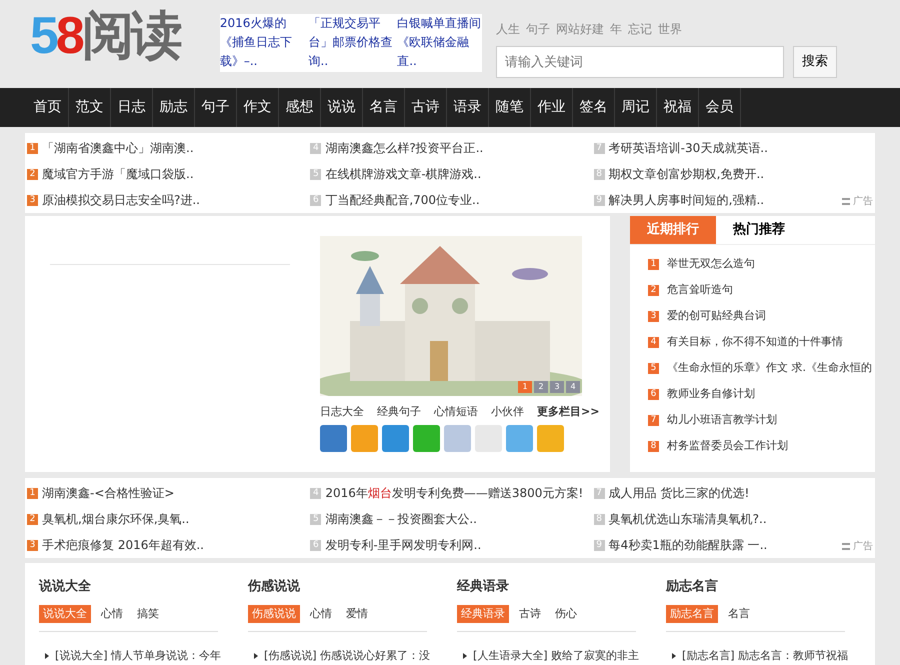 This screenshot has width=900, height=665. I want to click on ranking-link: 举世无双怎么造句, so click(711, 264).